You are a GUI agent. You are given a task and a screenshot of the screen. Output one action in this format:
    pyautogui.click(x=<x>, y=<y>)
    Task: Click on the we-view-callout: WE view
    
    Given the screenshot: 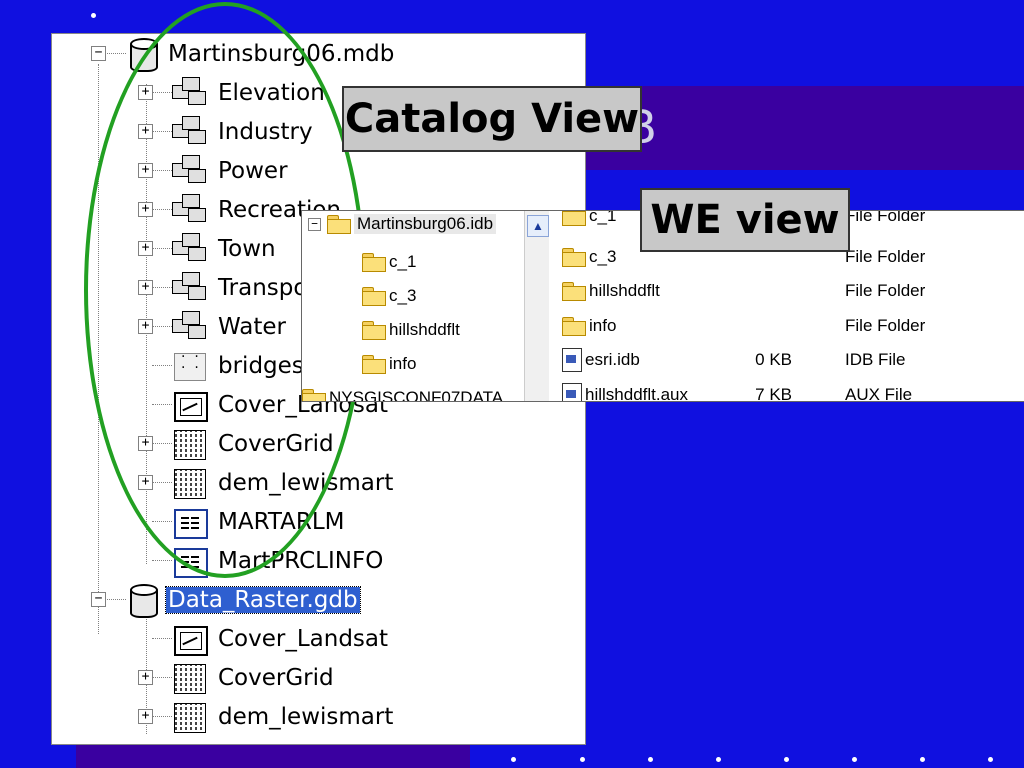 What is the action you would take?
    pyautogui.click(x=745, y=220)
    